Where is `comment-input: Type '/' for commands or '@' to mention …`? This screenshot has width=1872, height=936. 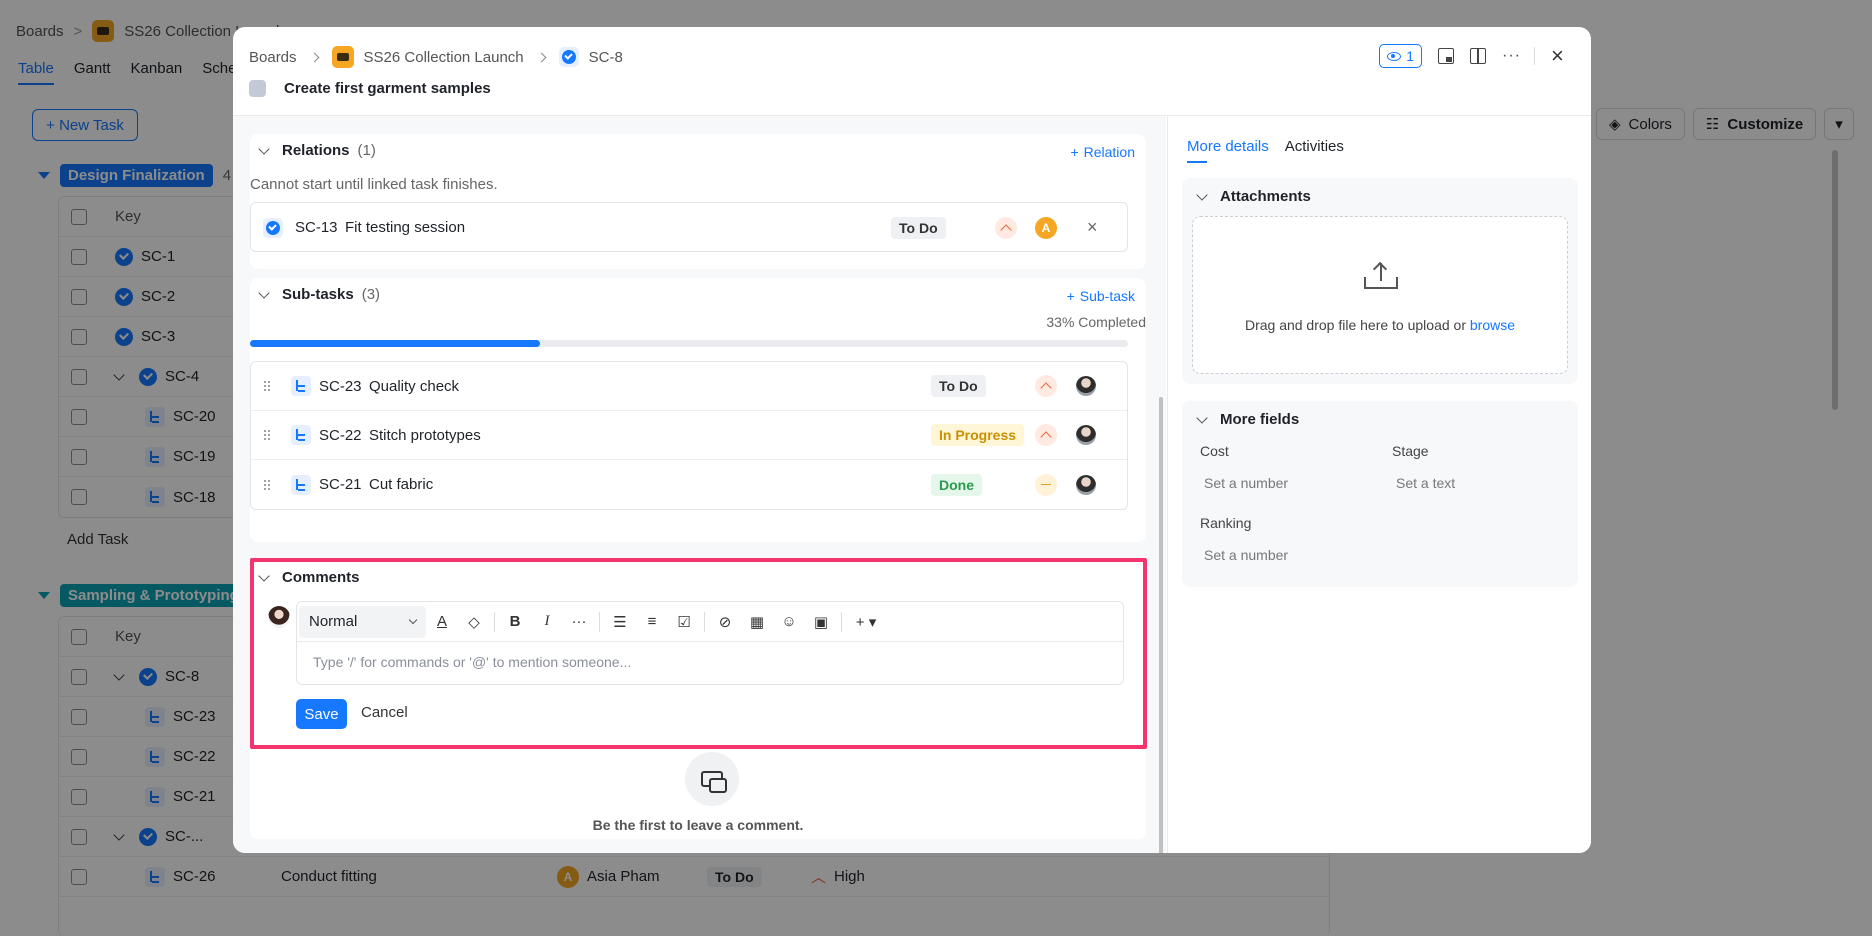
comment-input: Type '/' for commands or '@' to mention … is located at coordinates (472, 662).